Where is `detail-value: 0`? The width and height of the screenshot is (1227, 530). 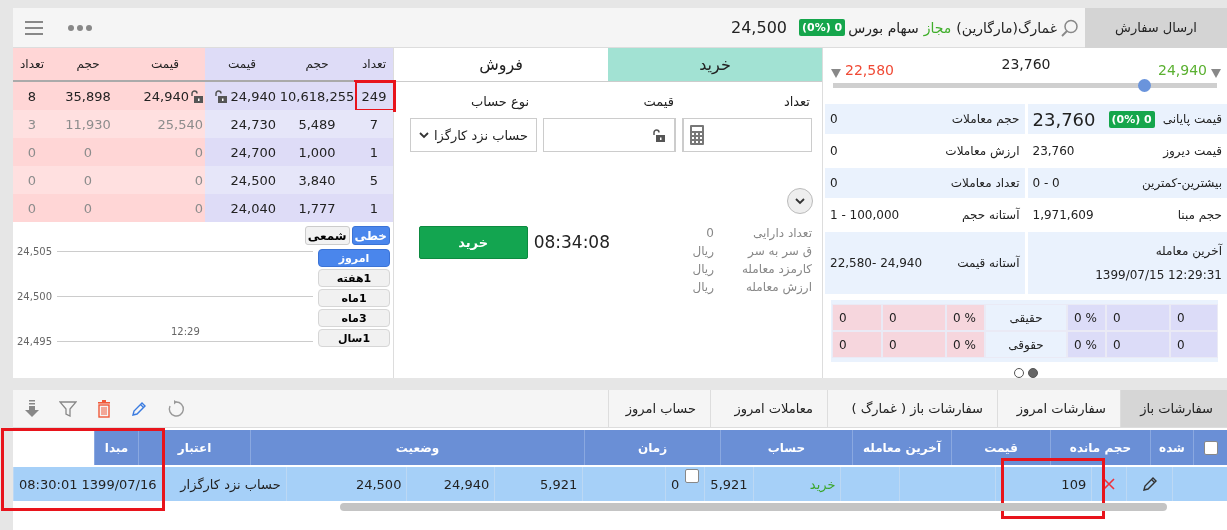
detail-value: 0 is located at coordinates (710, 233).